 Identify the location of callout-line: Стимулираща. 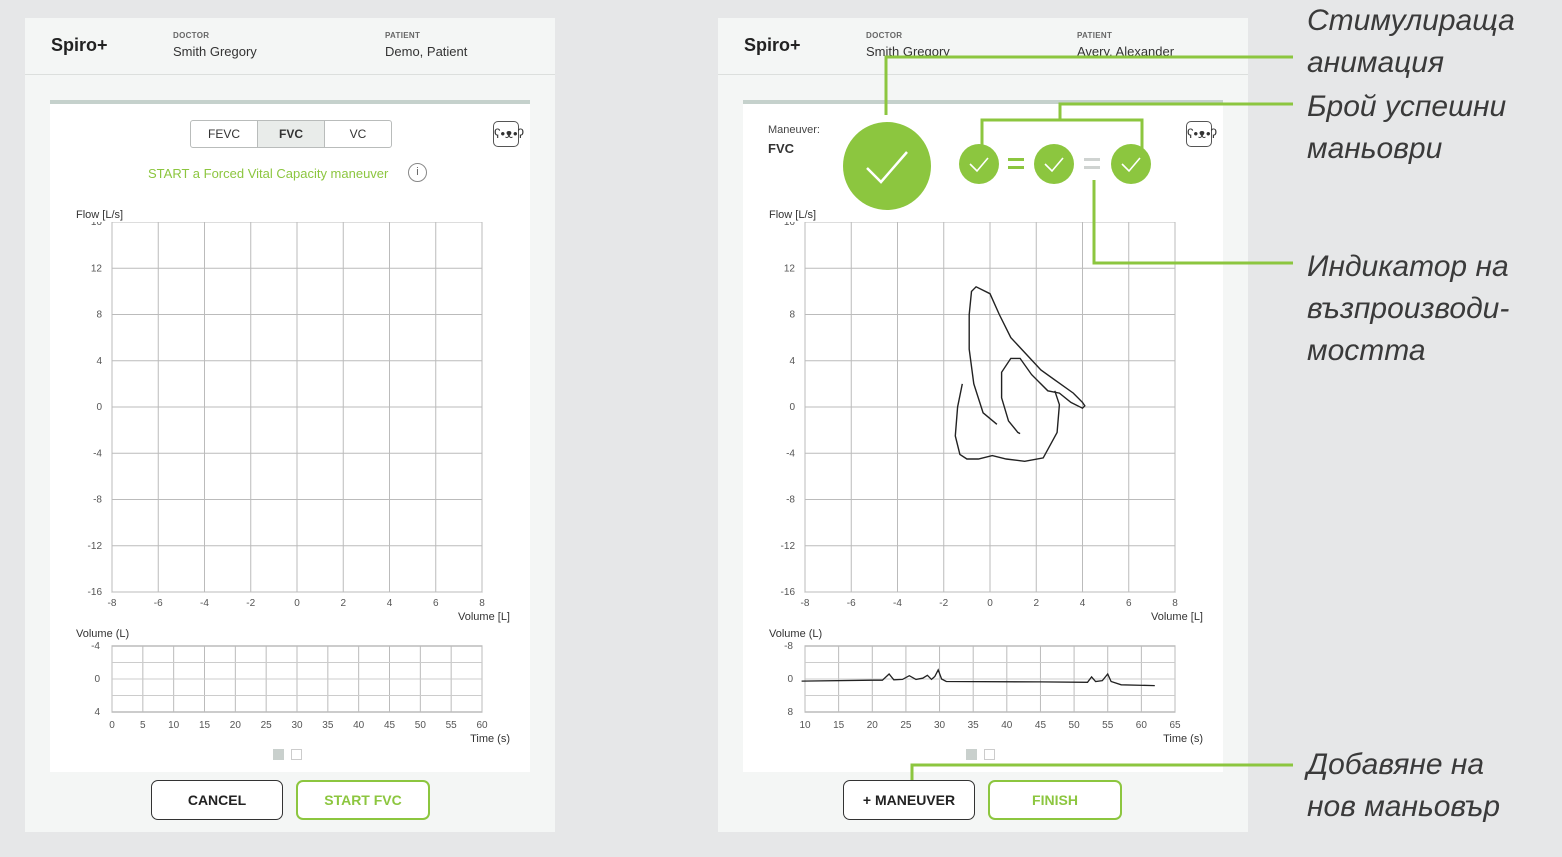
(1411, 20).